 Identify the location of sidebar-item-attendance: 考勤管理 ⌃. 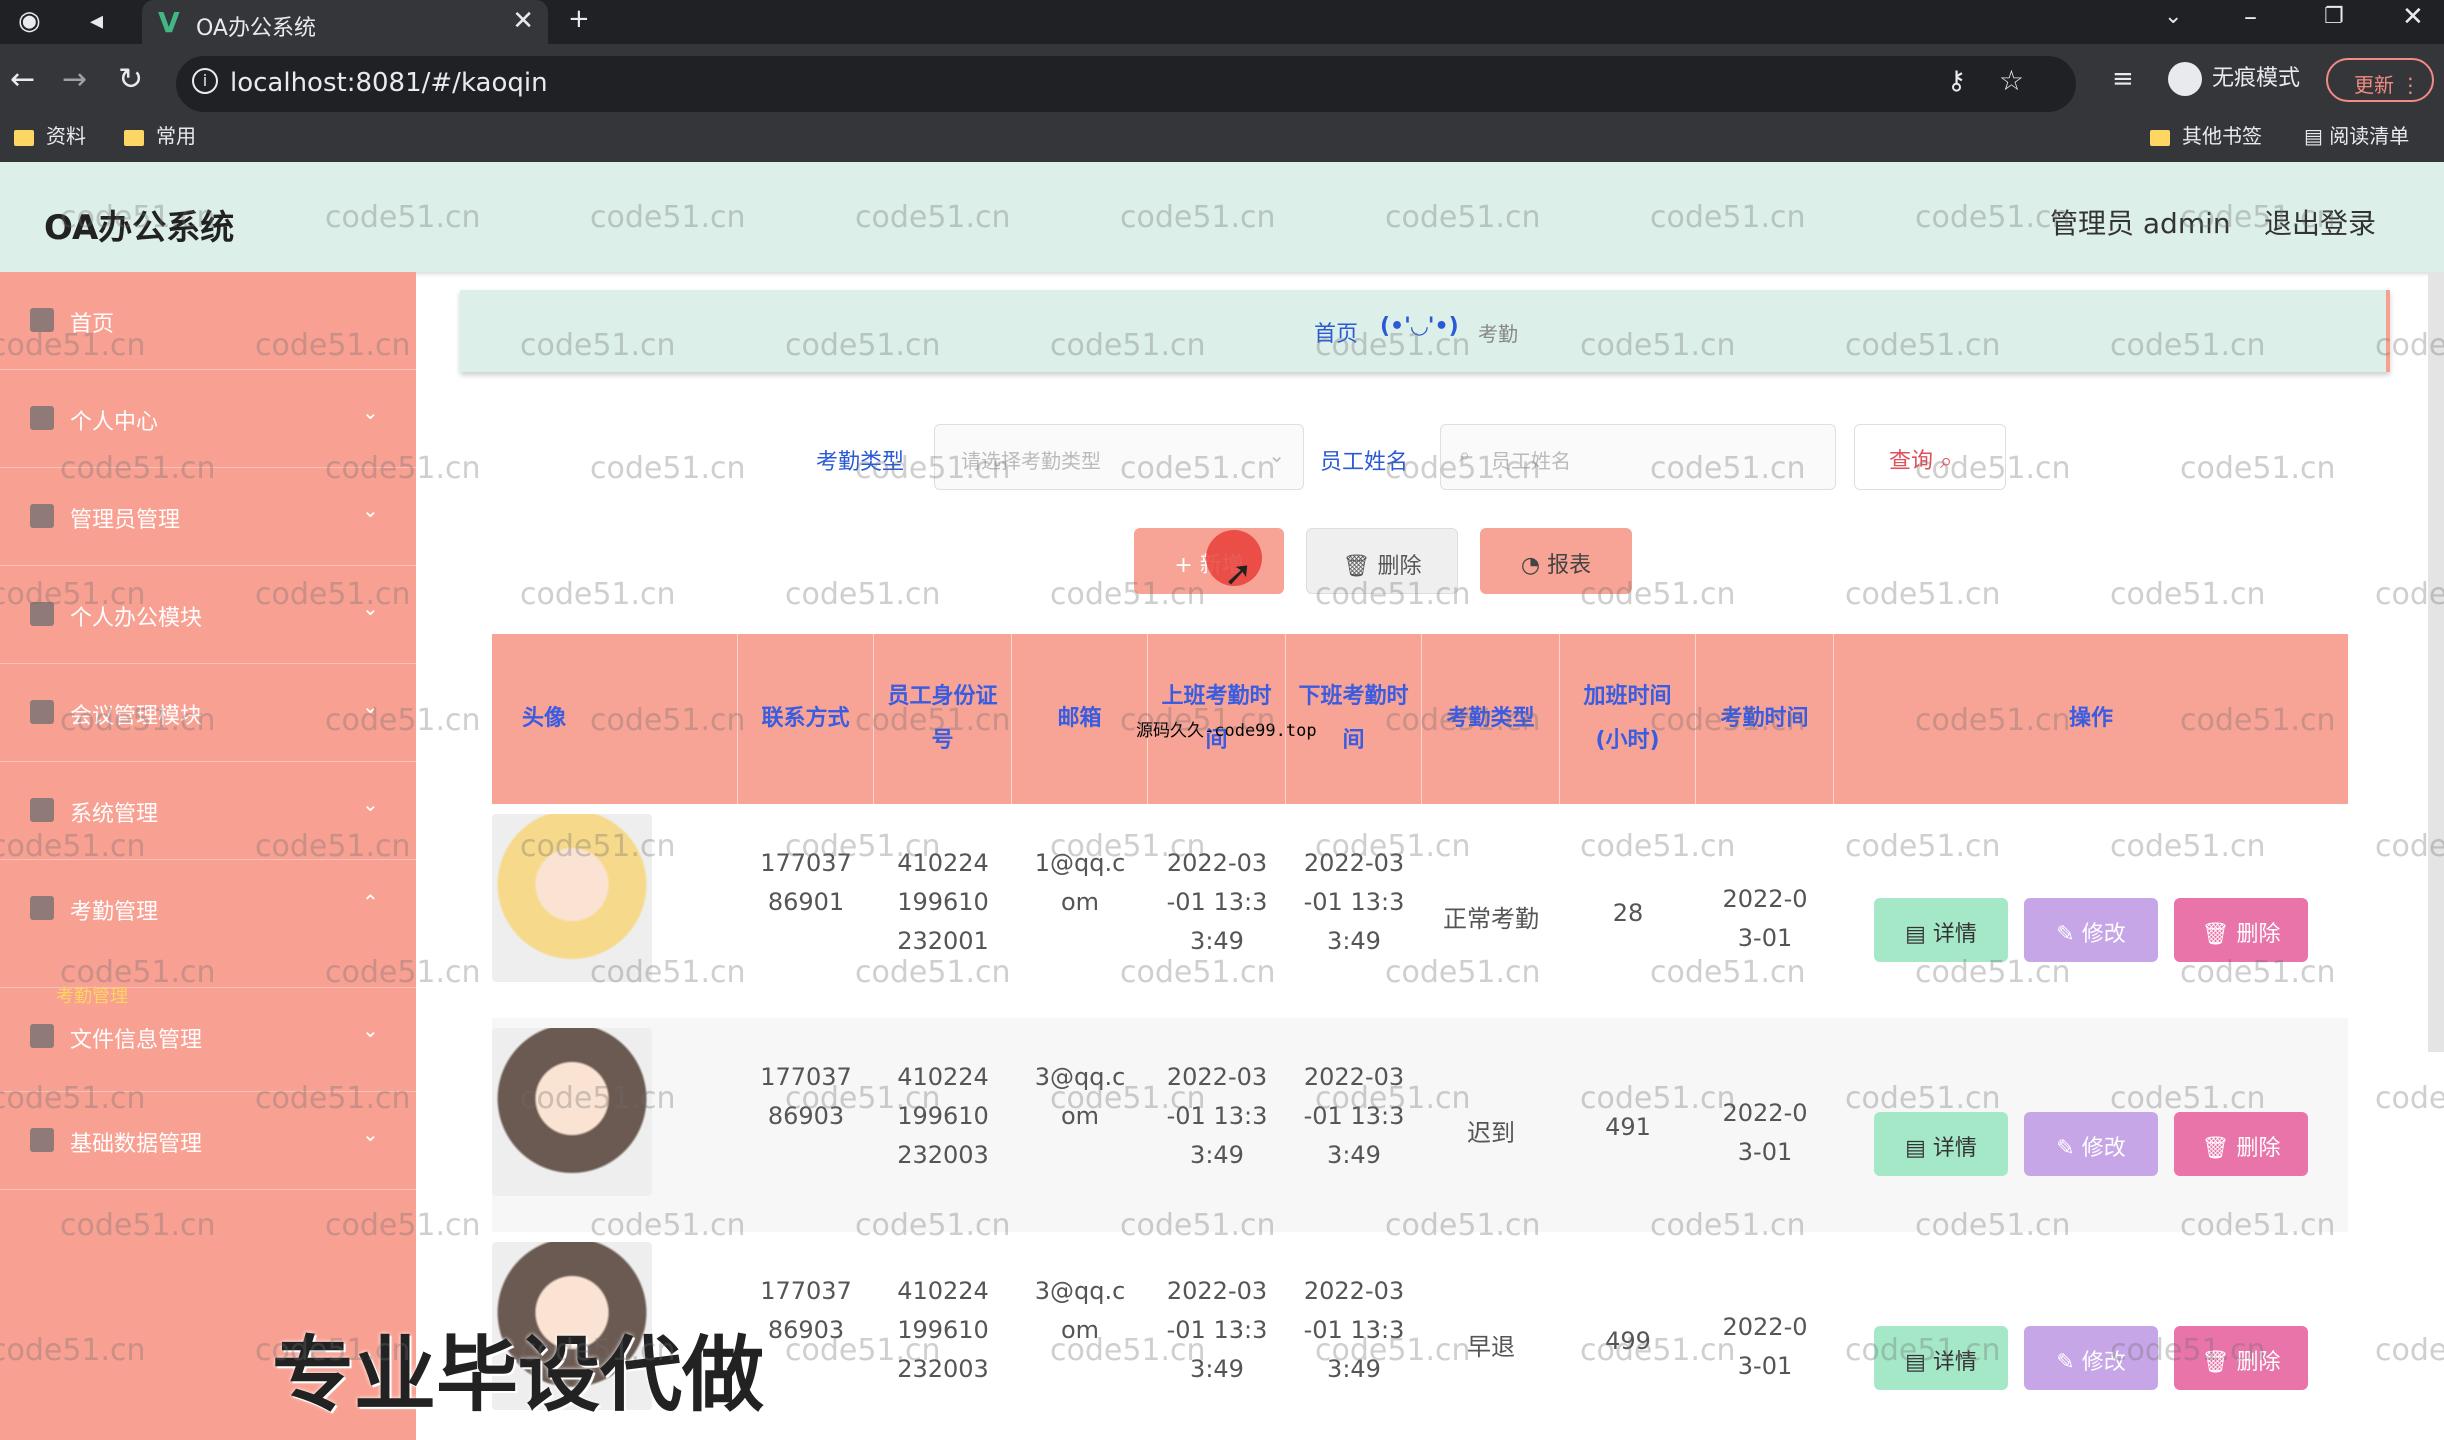
(208, 924).